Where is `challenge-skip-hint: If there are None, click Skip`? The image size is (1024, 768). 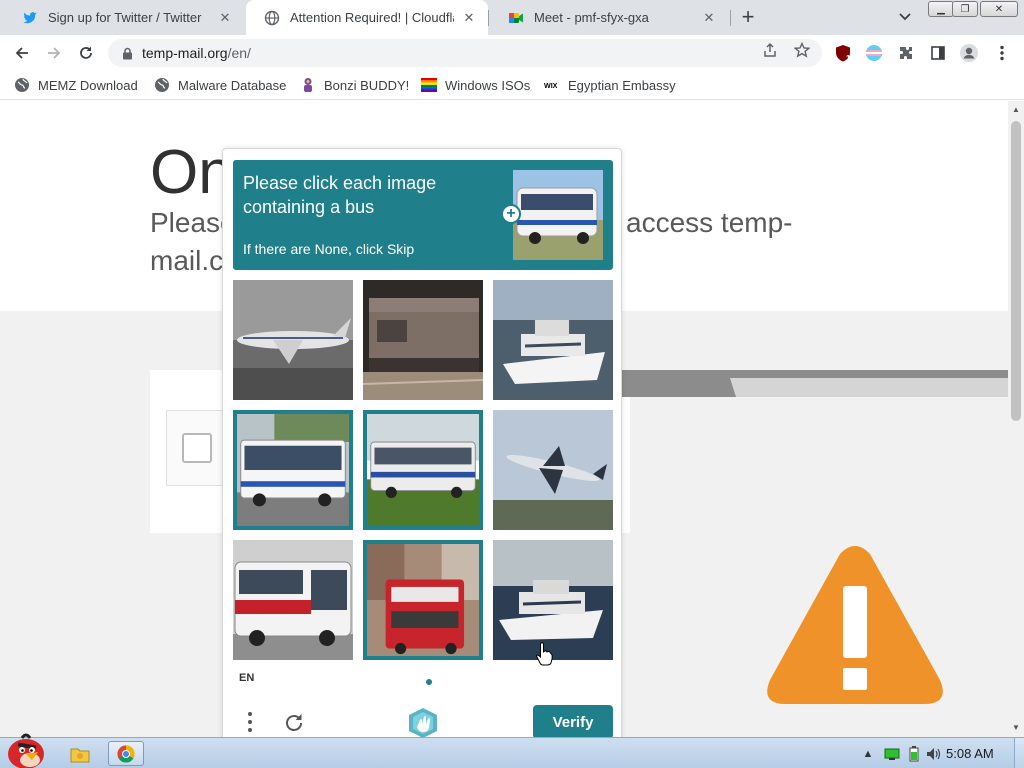
challenge-skip-hint: If there are None, click Skip is located at coordinates (329, 249).